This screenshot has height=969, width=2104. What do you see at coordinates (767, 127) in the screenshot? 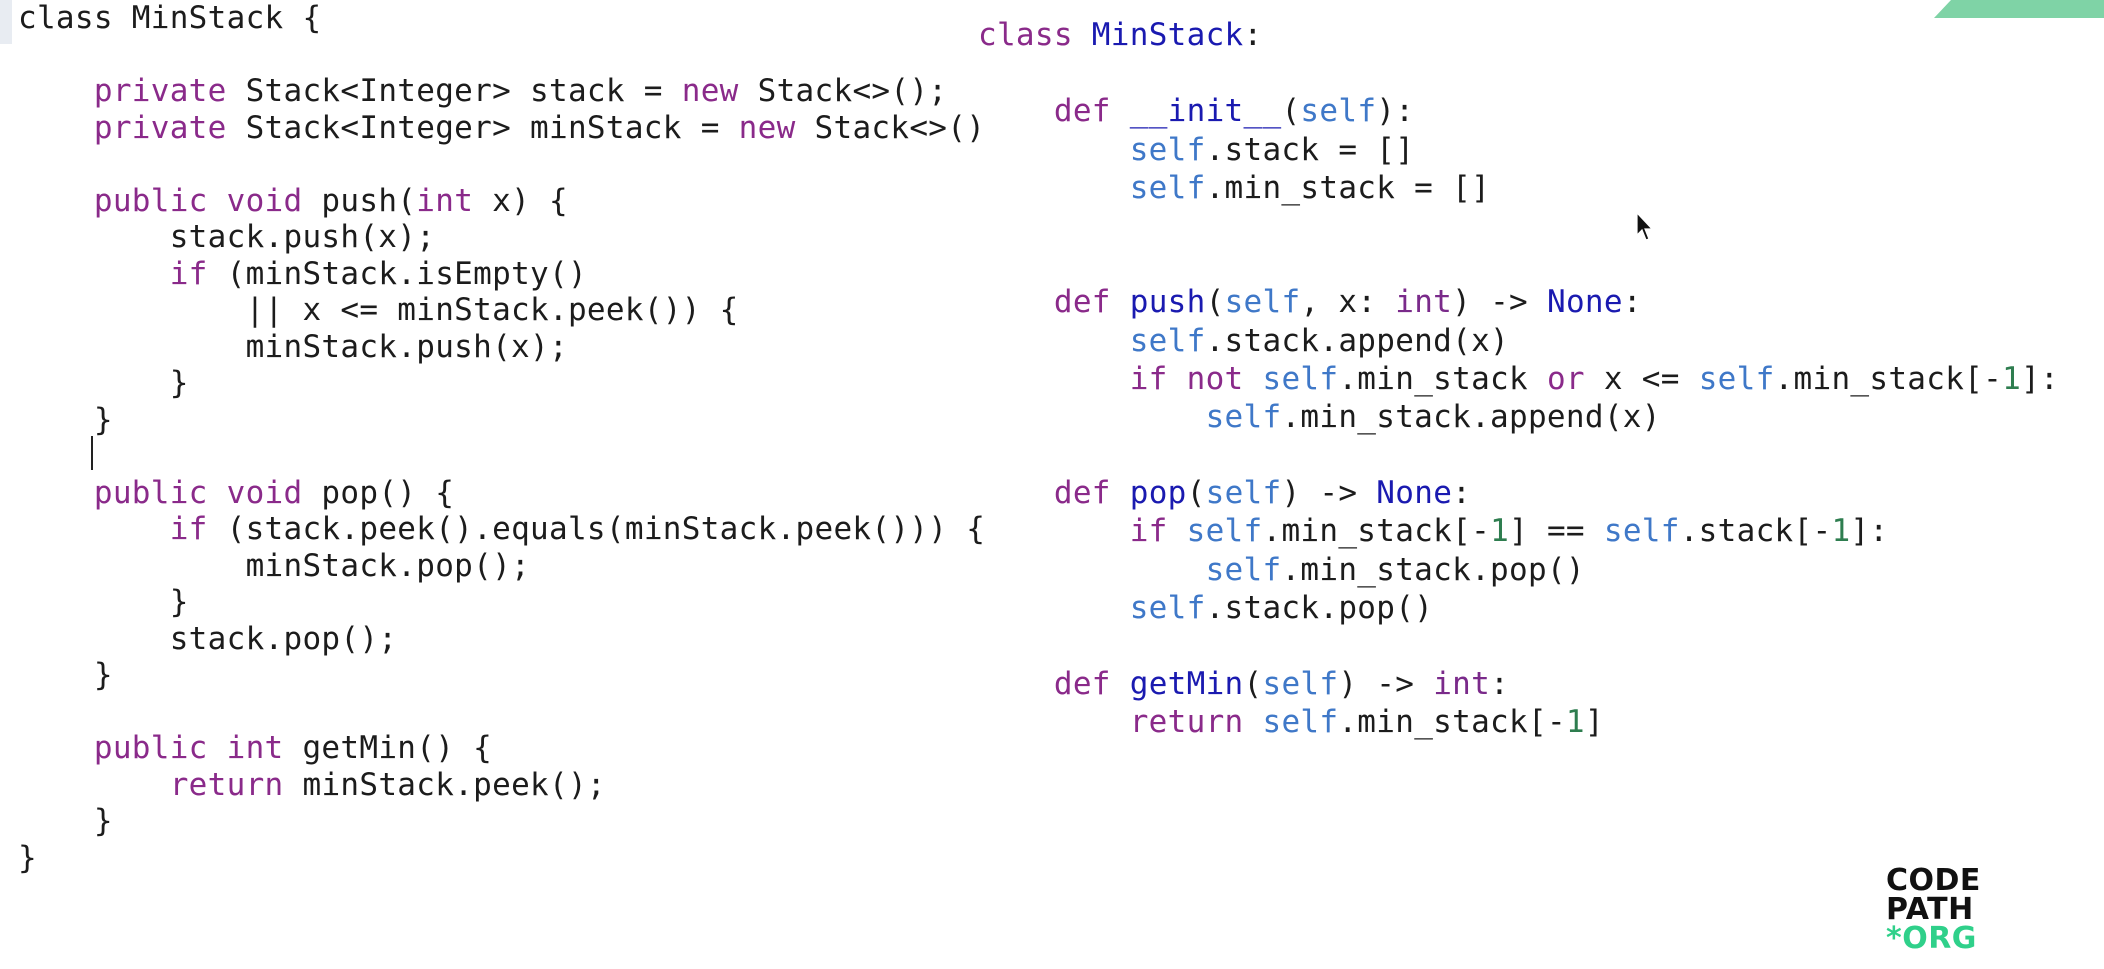
I see `java-code-token: new` at bounding box center [767, 127].